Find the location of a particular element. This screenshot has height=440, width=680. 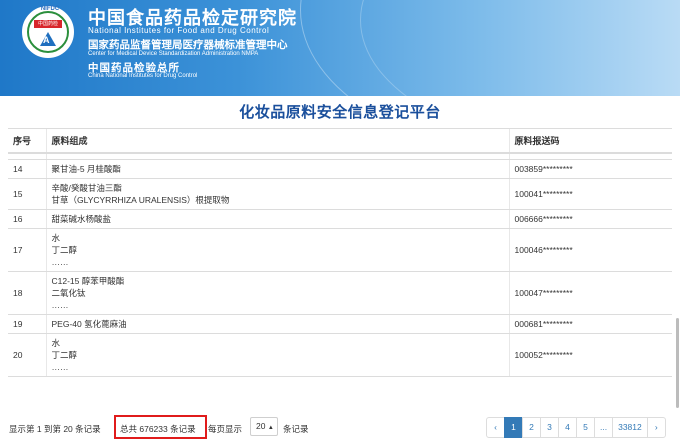

banner-decoration is located at coordinates (520, 48).